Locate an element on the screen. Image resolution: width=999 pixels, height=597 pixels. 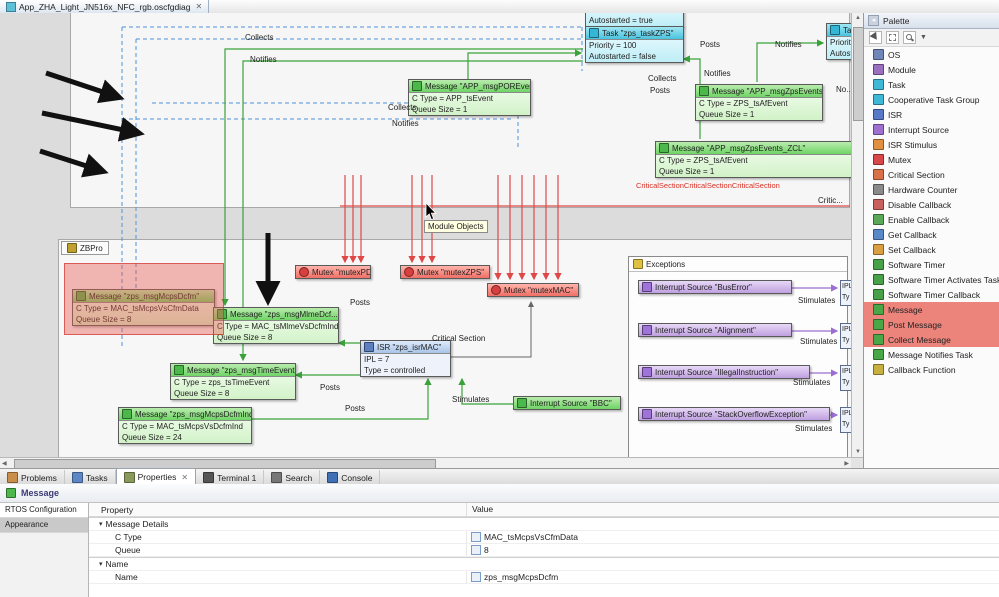
property-row: ▾ Queue 8 is located at coordinates (544, 550).